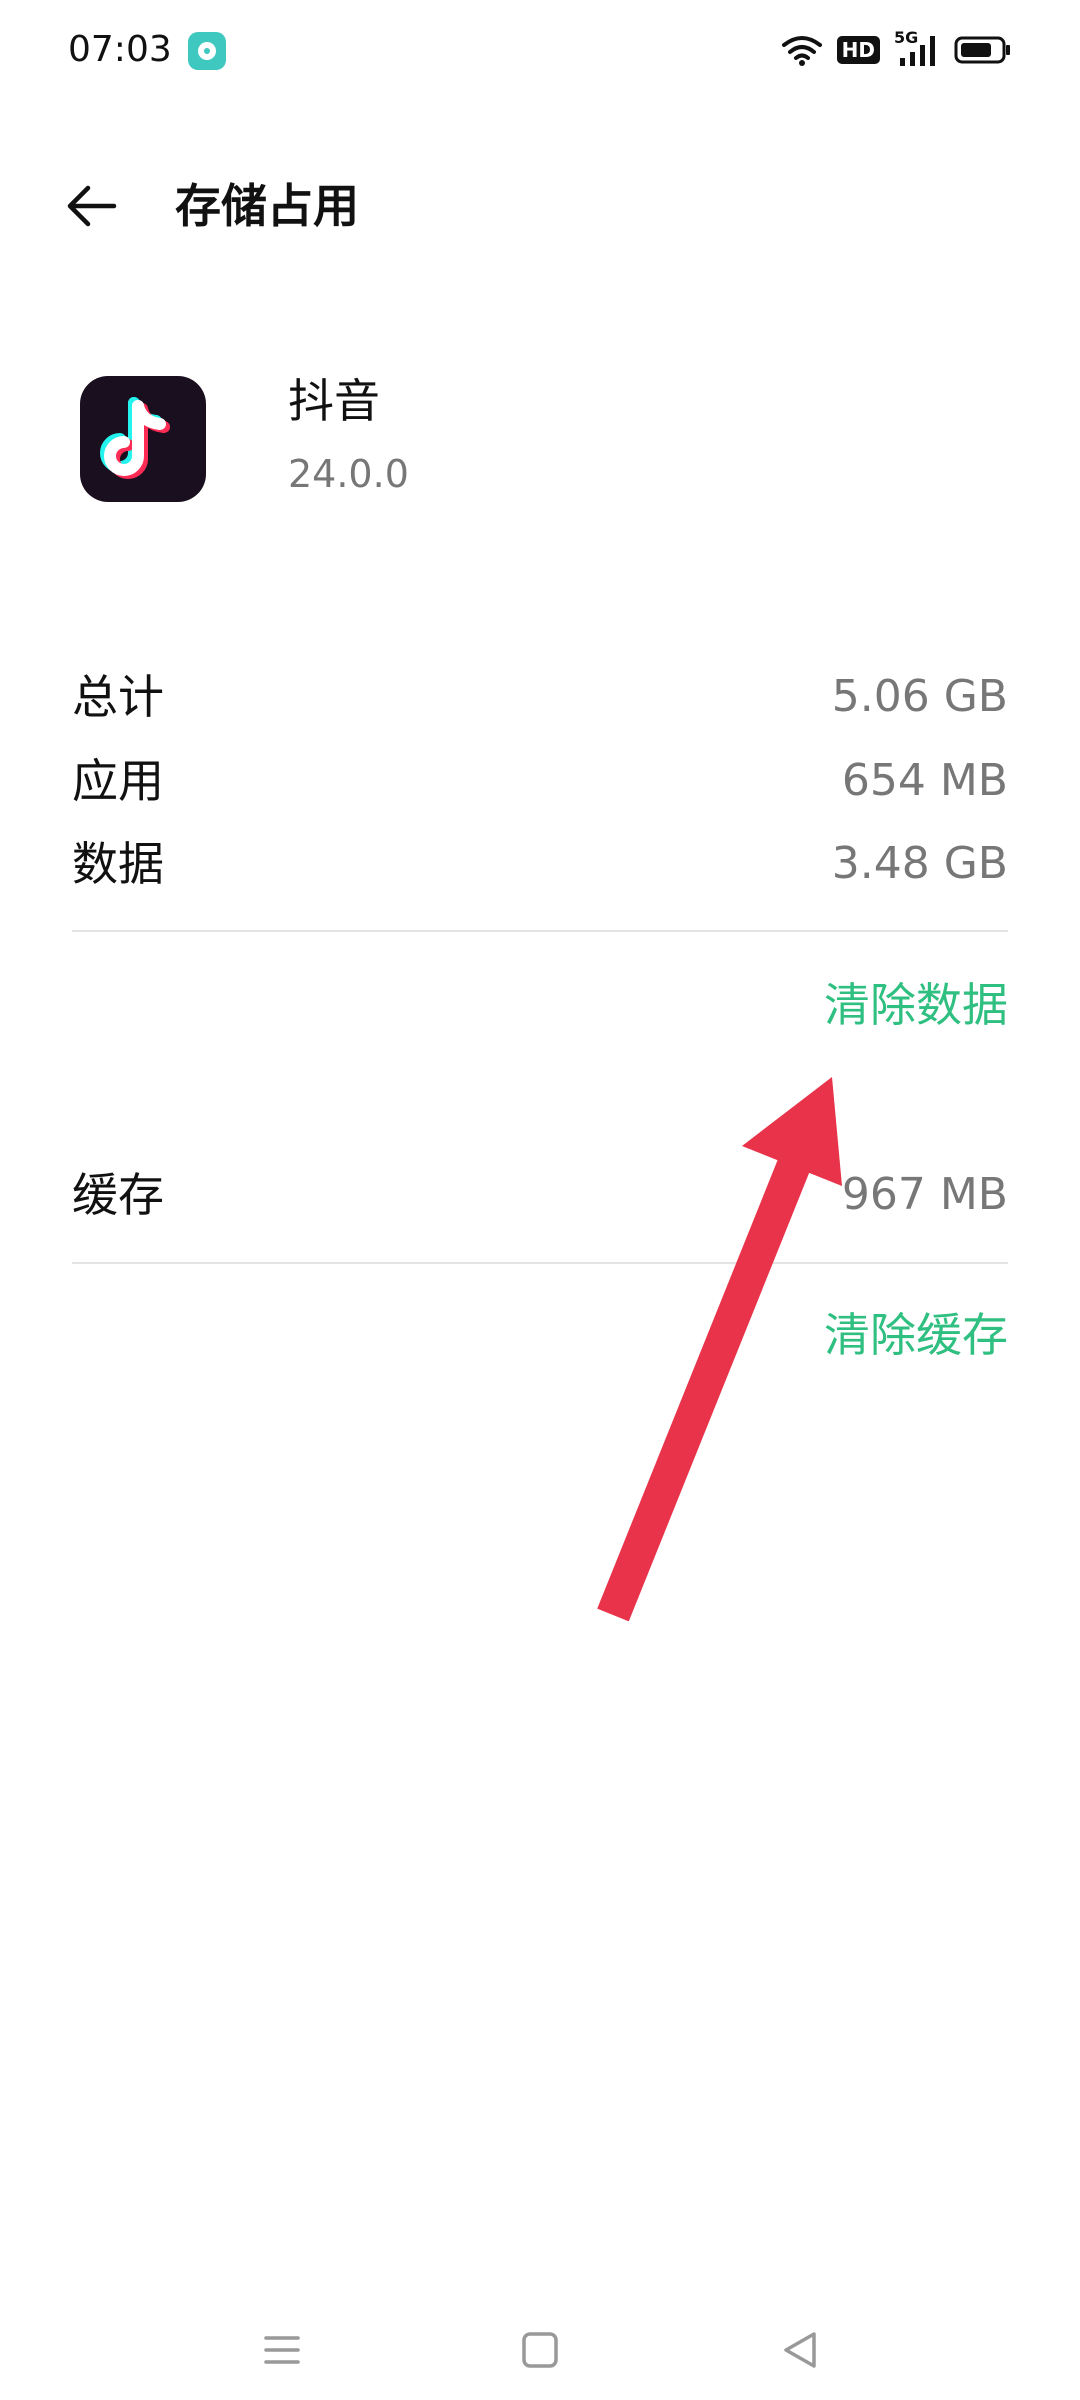  I want to click on menu-icon, so click(282, 2350).